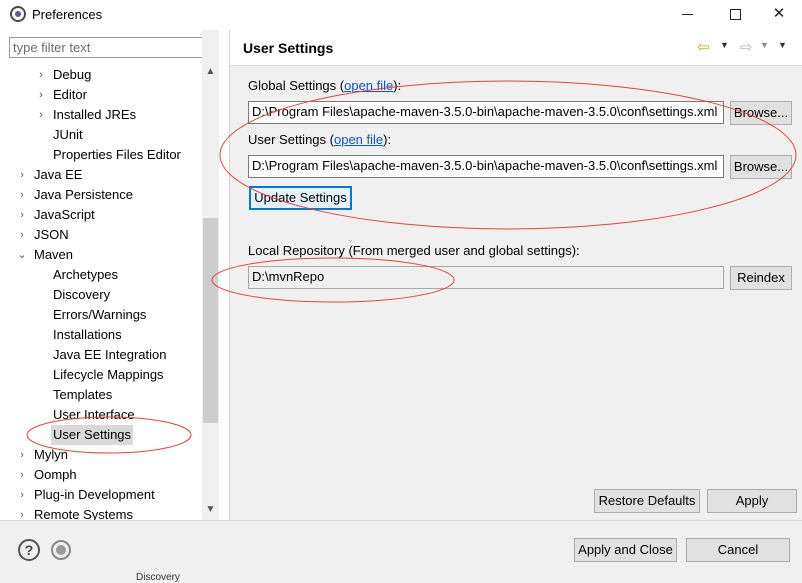 This screenshot has width=802, height=583. I want to click on user-settings-label-suffix: ):, so click(387, 139).